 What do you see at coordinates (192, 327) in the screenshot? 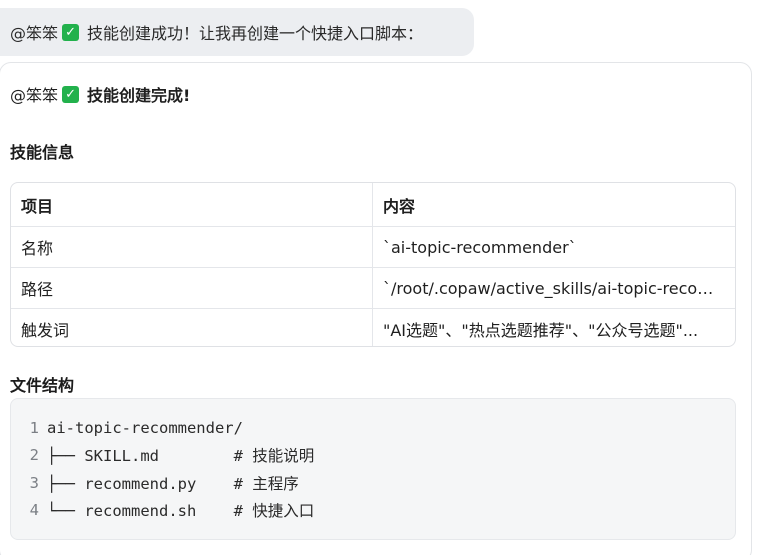
I see `table-cell: 触发词` at bounding box center [192, 327].